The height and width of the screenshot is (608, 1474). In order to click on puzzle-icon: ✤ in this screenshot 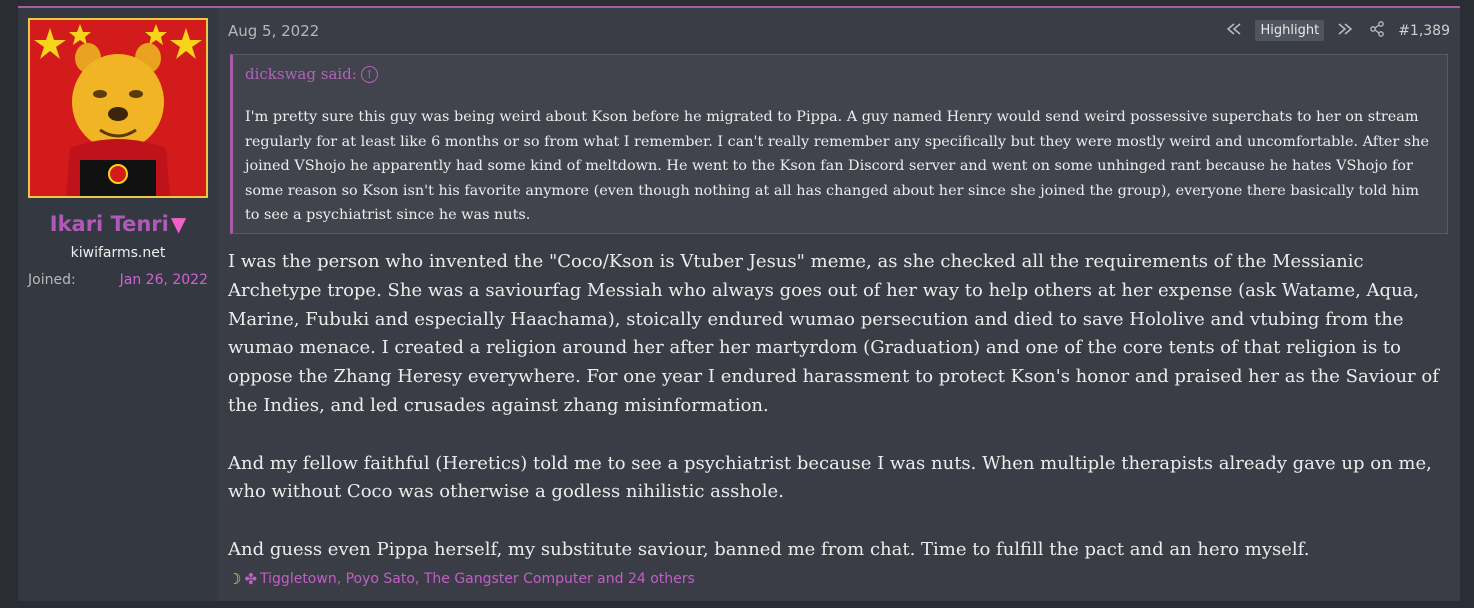, I will do `click(251, 579)`.